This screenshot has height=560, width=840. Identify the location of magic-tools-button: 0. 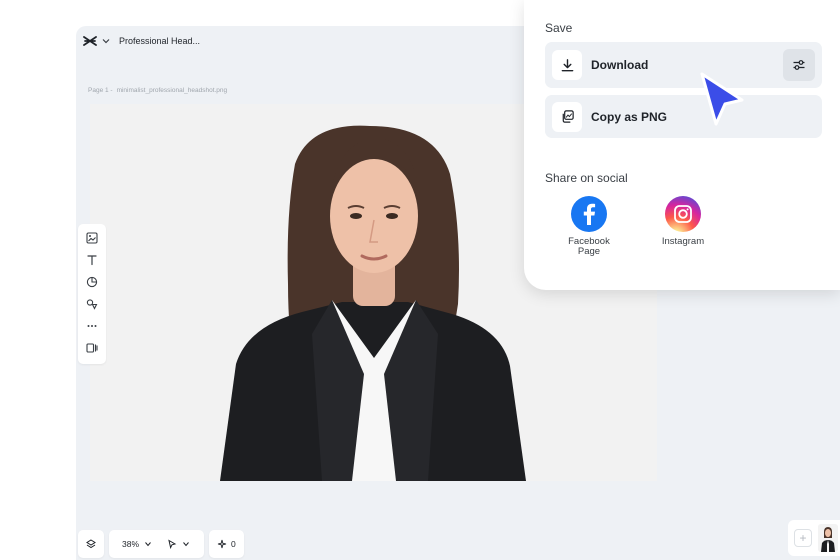
(226, 544).